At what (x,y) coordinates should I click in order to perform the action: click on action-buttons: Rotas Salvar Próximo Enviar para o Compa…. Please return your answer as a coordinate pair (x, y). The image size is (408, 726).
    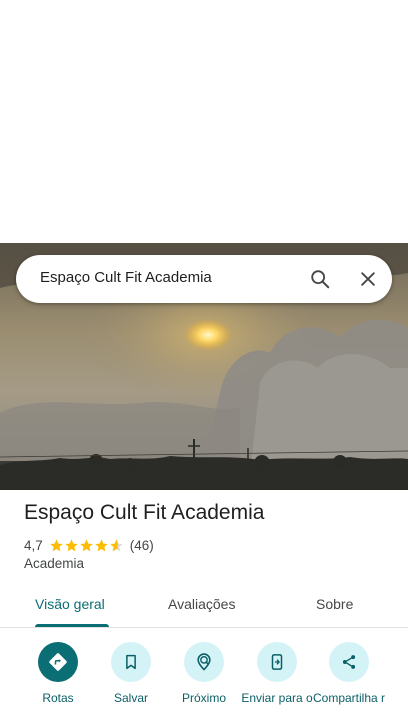
    Looking at the image, I should click on (204, 677).